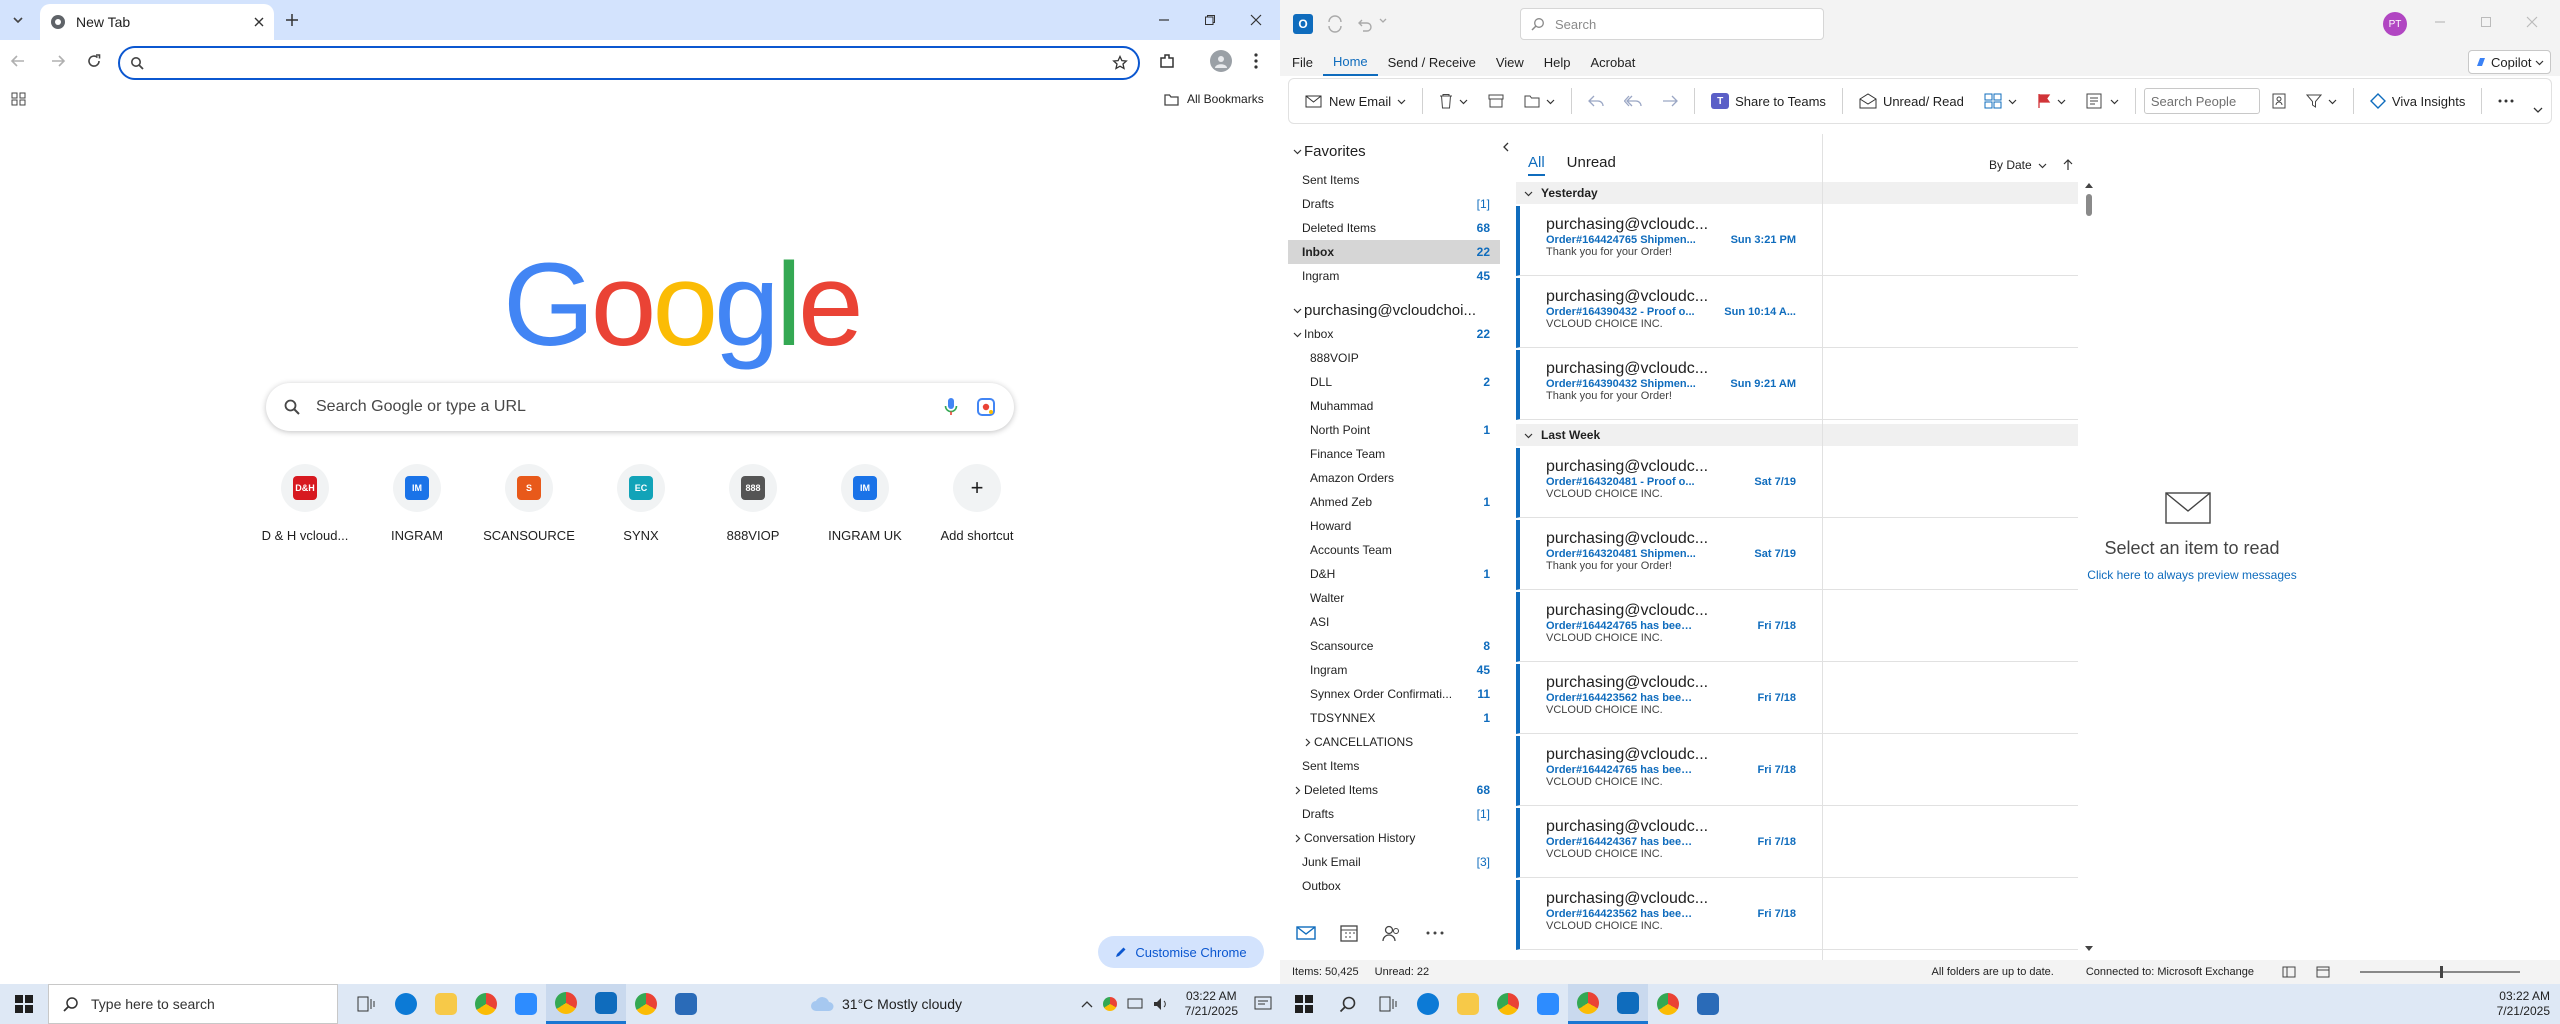 This screenshot has width=2560, height=1024. Describe the element at coordinates (1435, 933) in the screenshot. I see `more-apps-icon` at that location.